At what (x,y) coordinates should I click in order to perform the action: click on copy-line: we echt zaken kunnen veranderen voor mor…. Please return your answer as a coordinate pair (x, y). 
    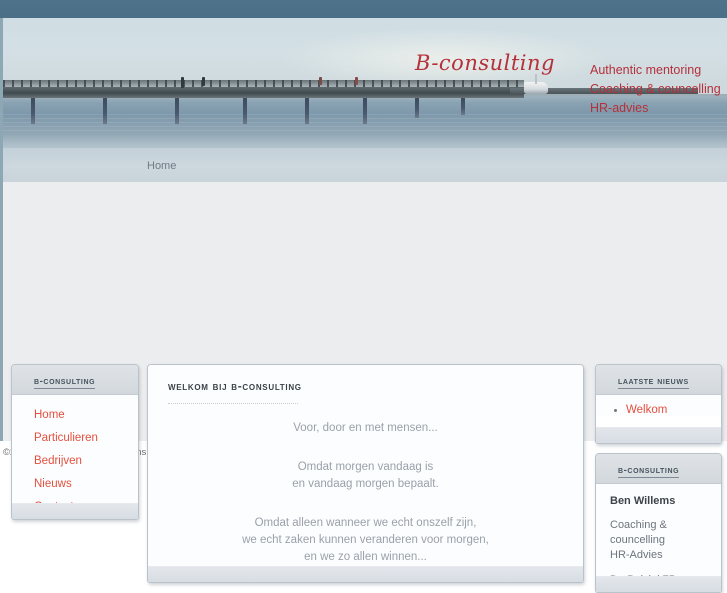
    Looking at the image, I should click on (365, 540).